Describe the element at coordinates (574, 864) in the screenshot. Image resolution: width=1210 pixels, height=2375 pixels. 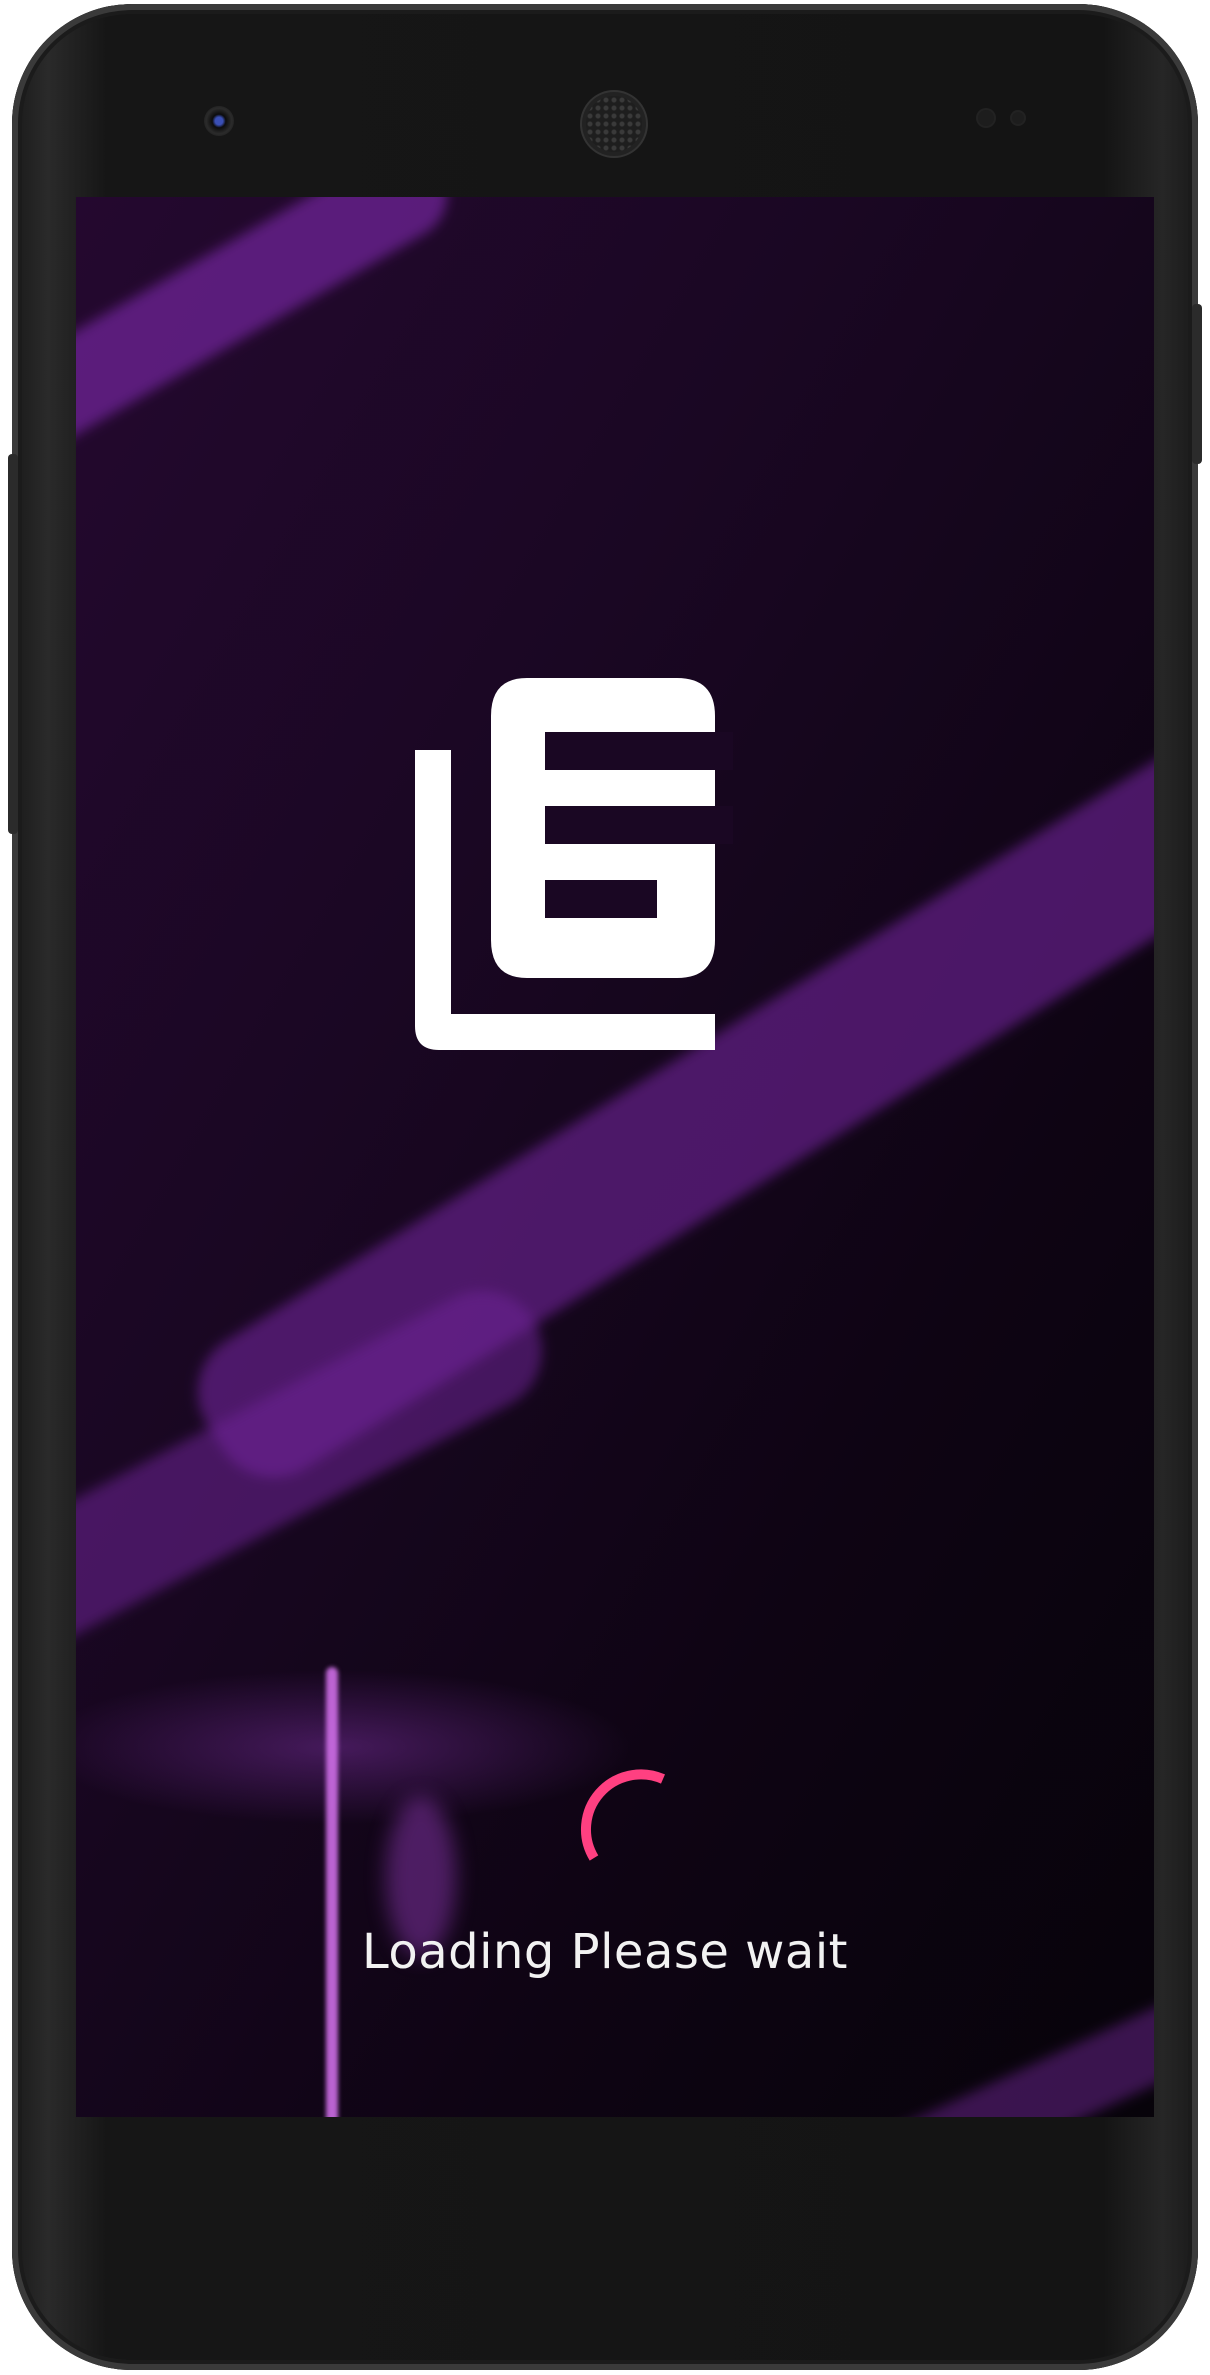
I see `library-books-icon` at that location.